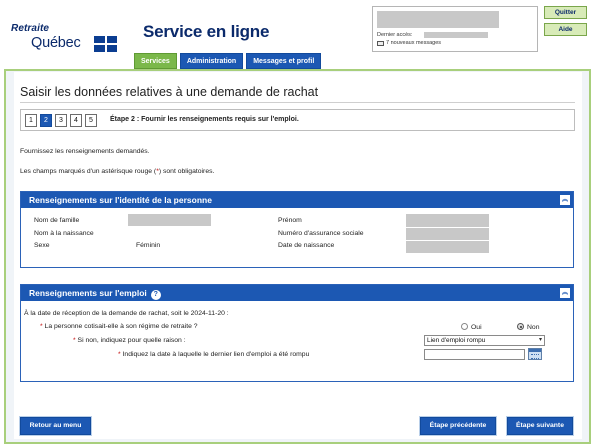 The image size is (595, 448). What do you see at coordinates (395, 35) in the screenshot?
I see `last-access-label: Dernier accès:` at bounding box center [395, 35].